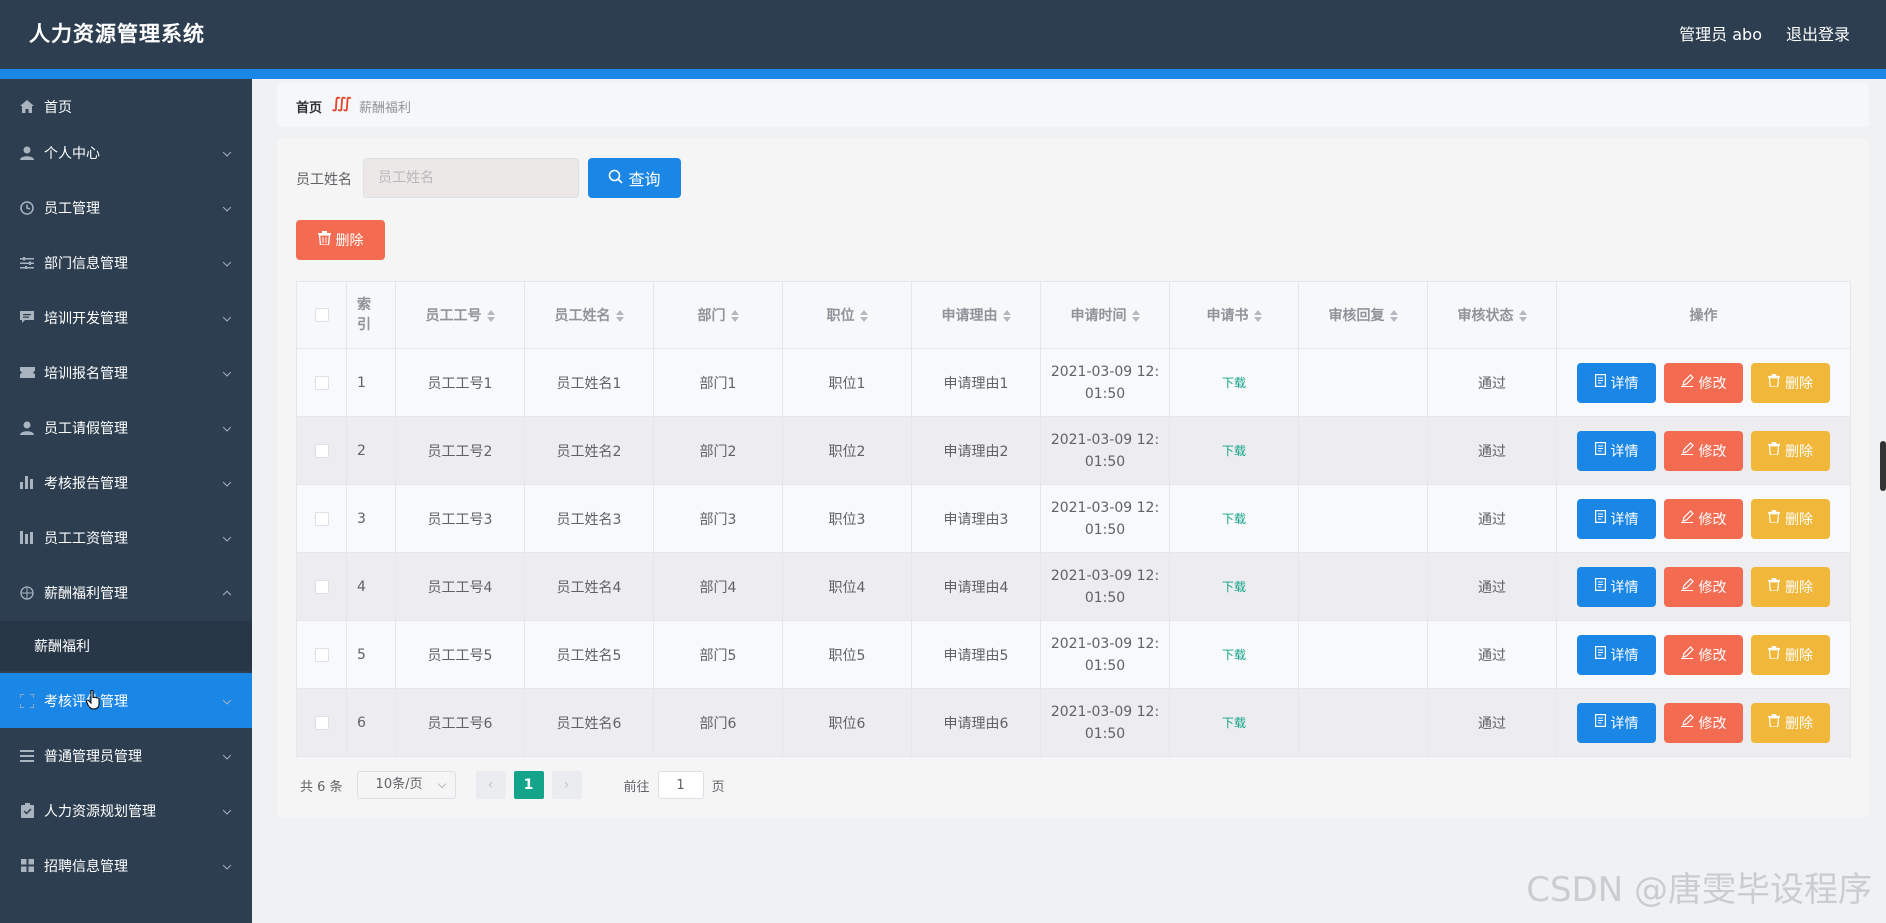 The width and height of the screenshot is (1886, 923). What do you see at coordinates (1818, 33) in the screenshot?
I see `logout-link: 退出登录` at bounding box center [1818, 33].